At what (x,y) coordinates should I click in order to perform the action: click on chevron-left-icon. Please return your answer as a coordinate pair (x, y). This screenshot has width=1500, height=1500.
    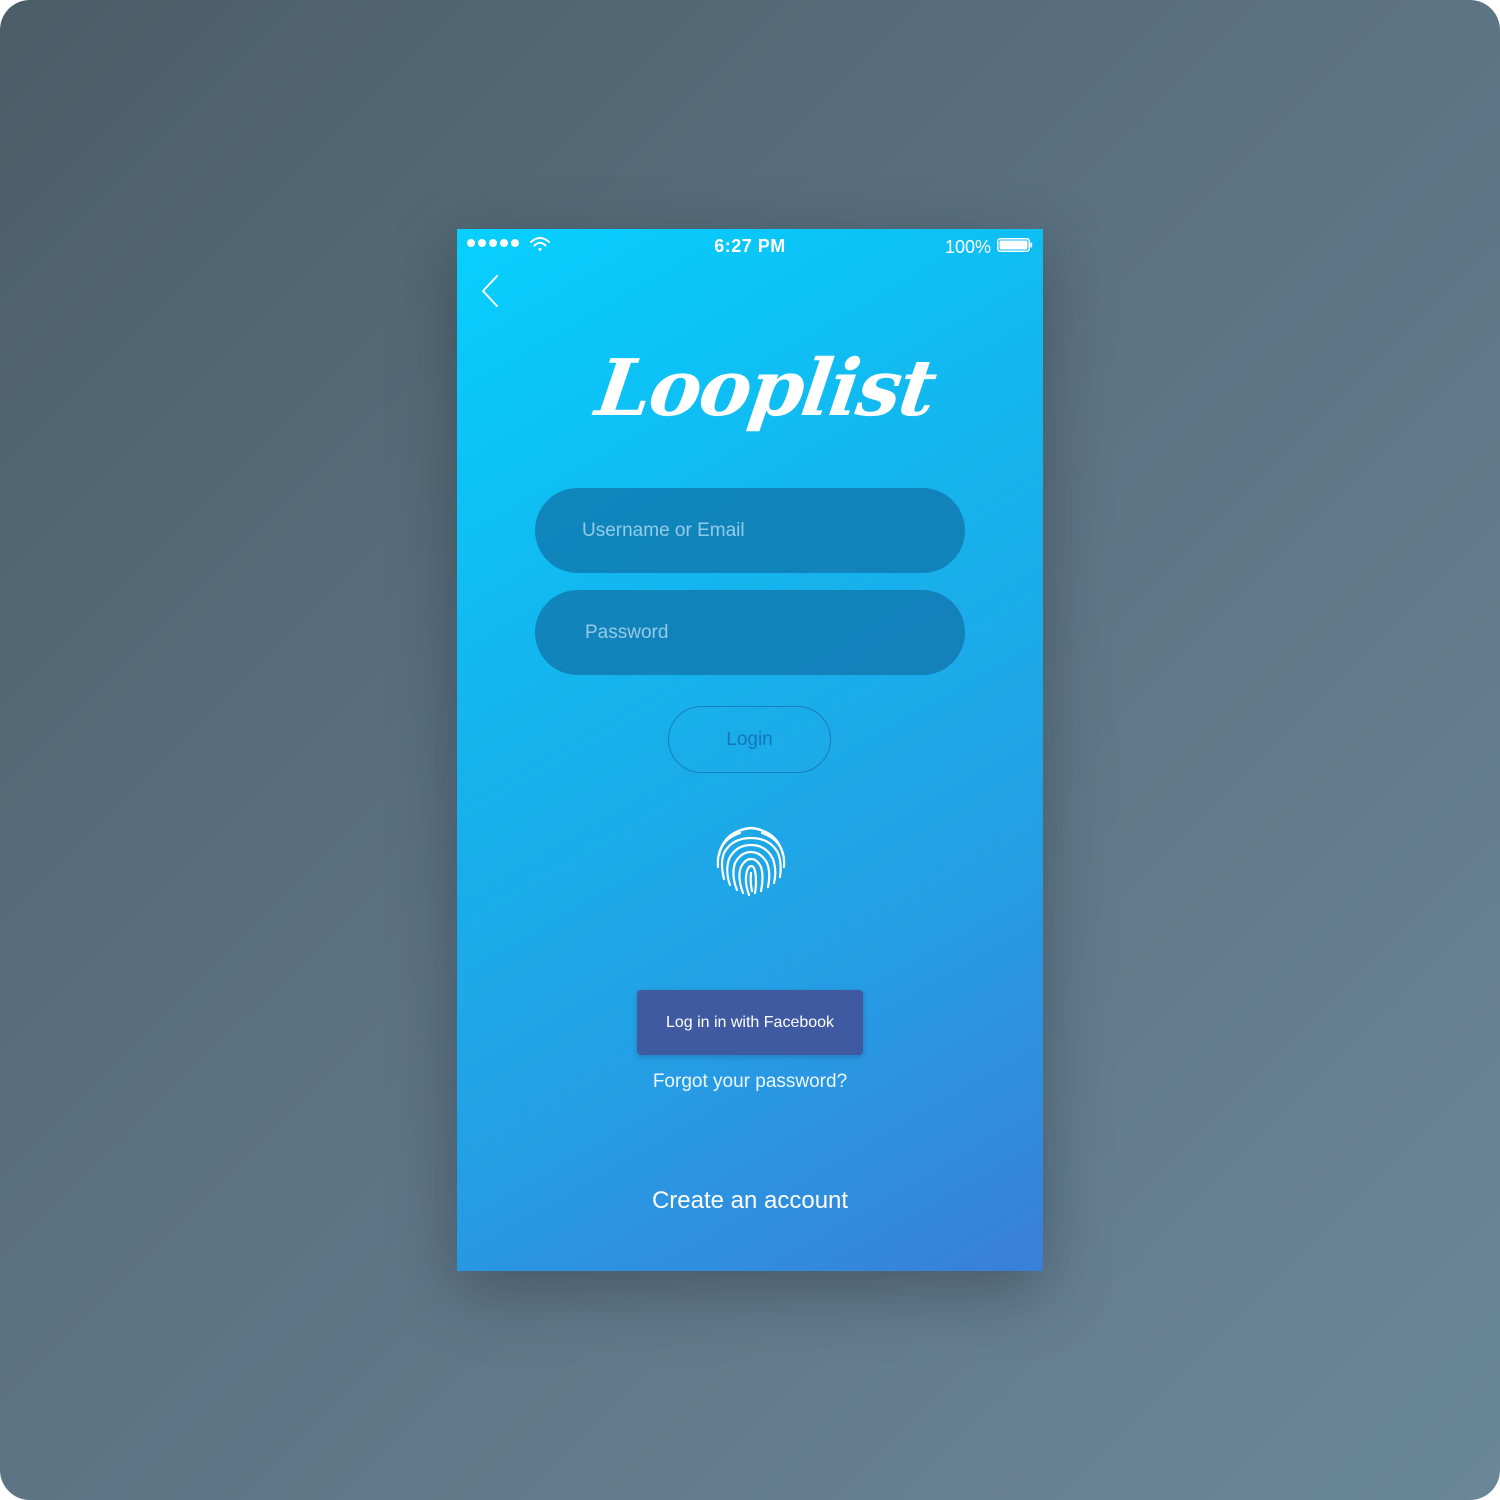
    Looking at the image, I should click on (490, 291).